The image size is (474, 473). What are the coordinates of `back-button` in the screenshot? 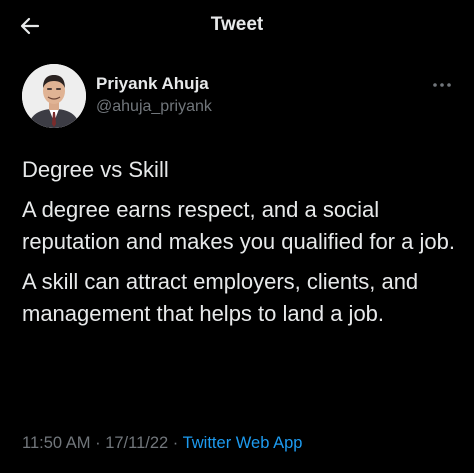 It's located at (30, 26).